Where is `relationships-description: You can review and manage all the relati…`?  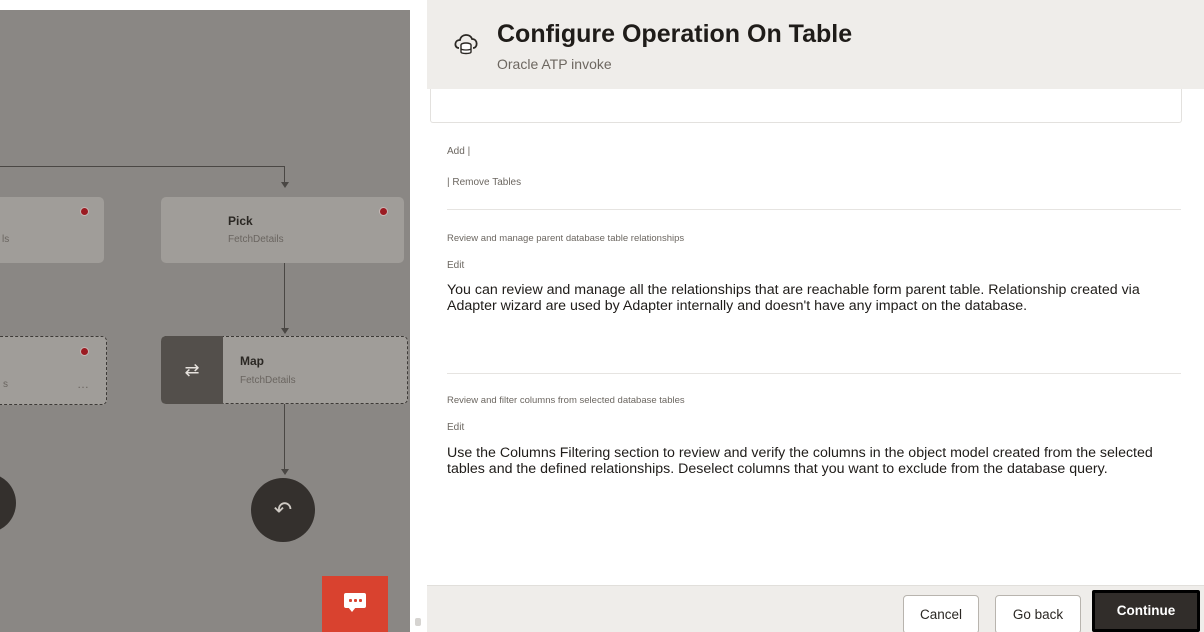 relationships-description: You can review and manage all the relati… is located at coordinates (793, 298).